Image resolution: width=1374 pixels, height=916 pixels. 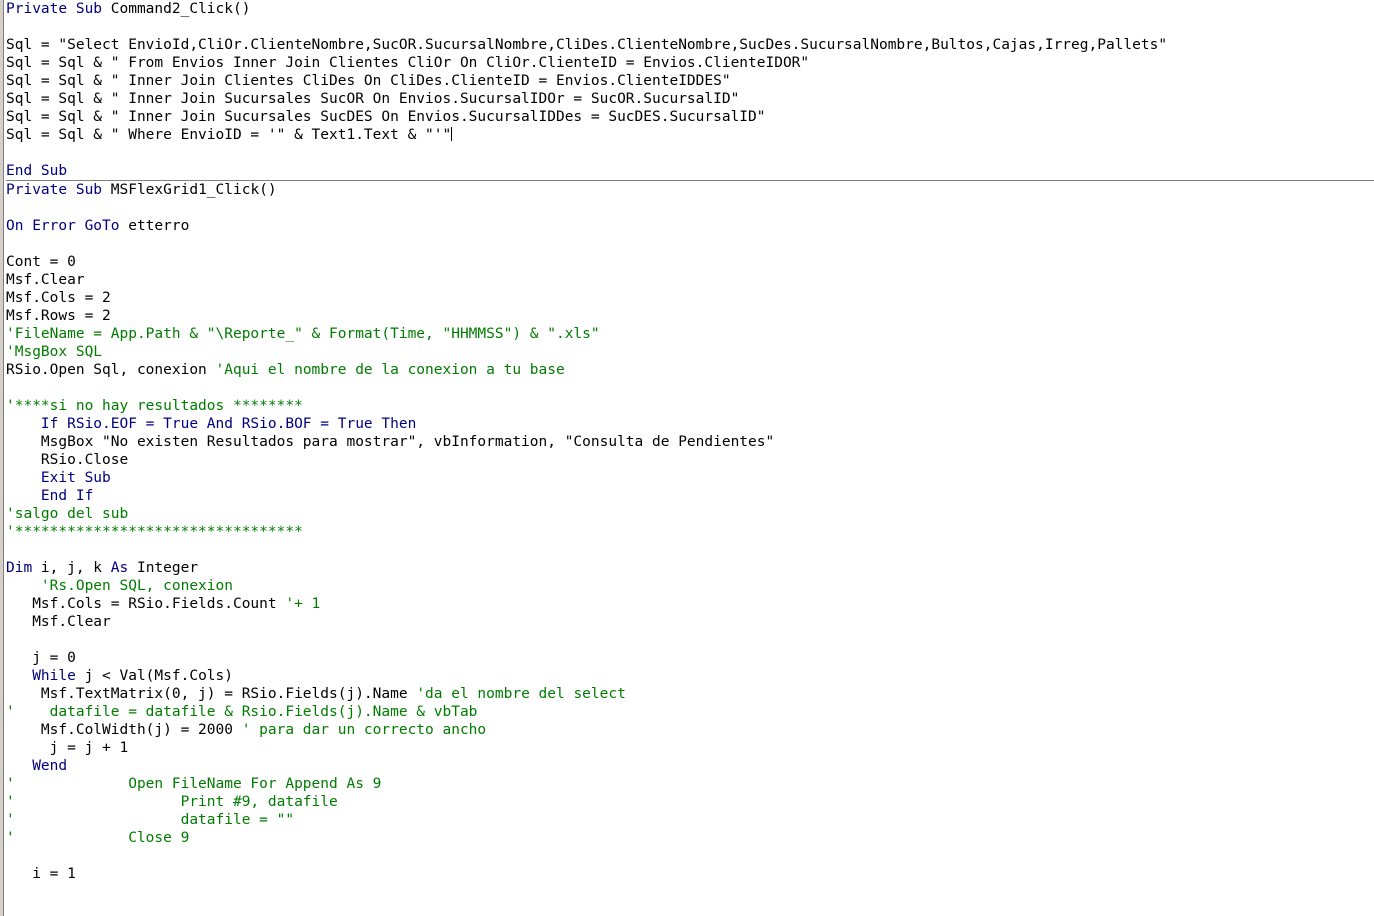 What do you see at coordinates (159, 226) in the screenshot?
I see `code-text: etterro` at bounding box center [159, 226].